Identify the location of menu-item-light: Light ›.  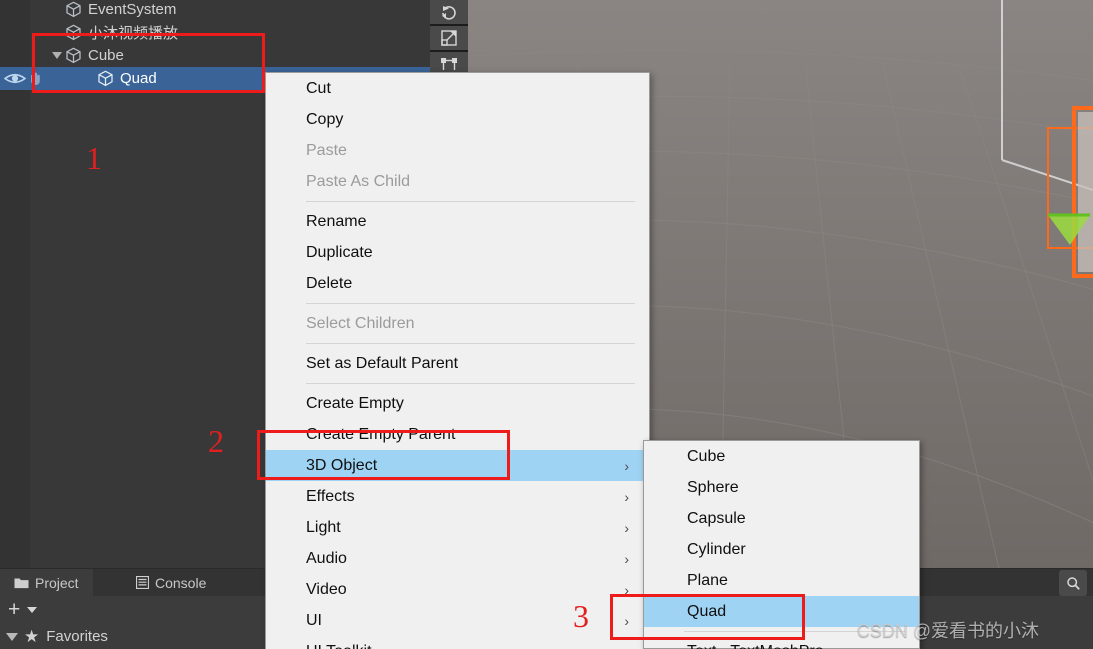
(457, 527).